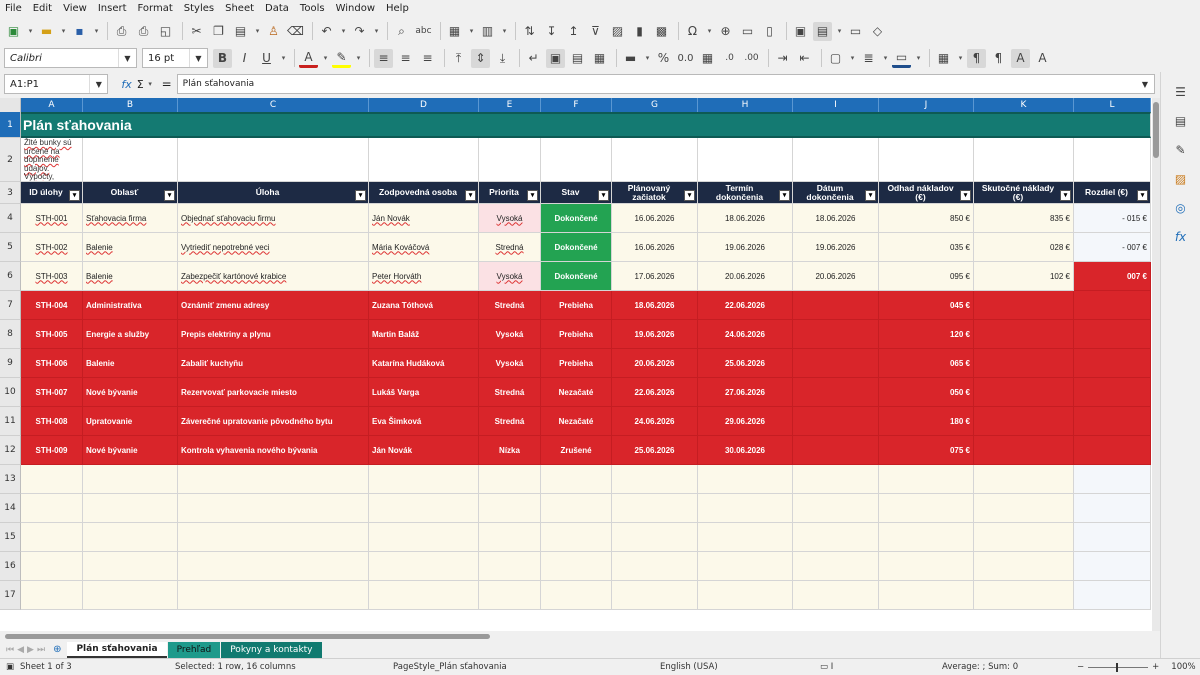 The image size is (1200, 675). I want to click on column-title: Termín dokončenia ▾, so click(745, 193).